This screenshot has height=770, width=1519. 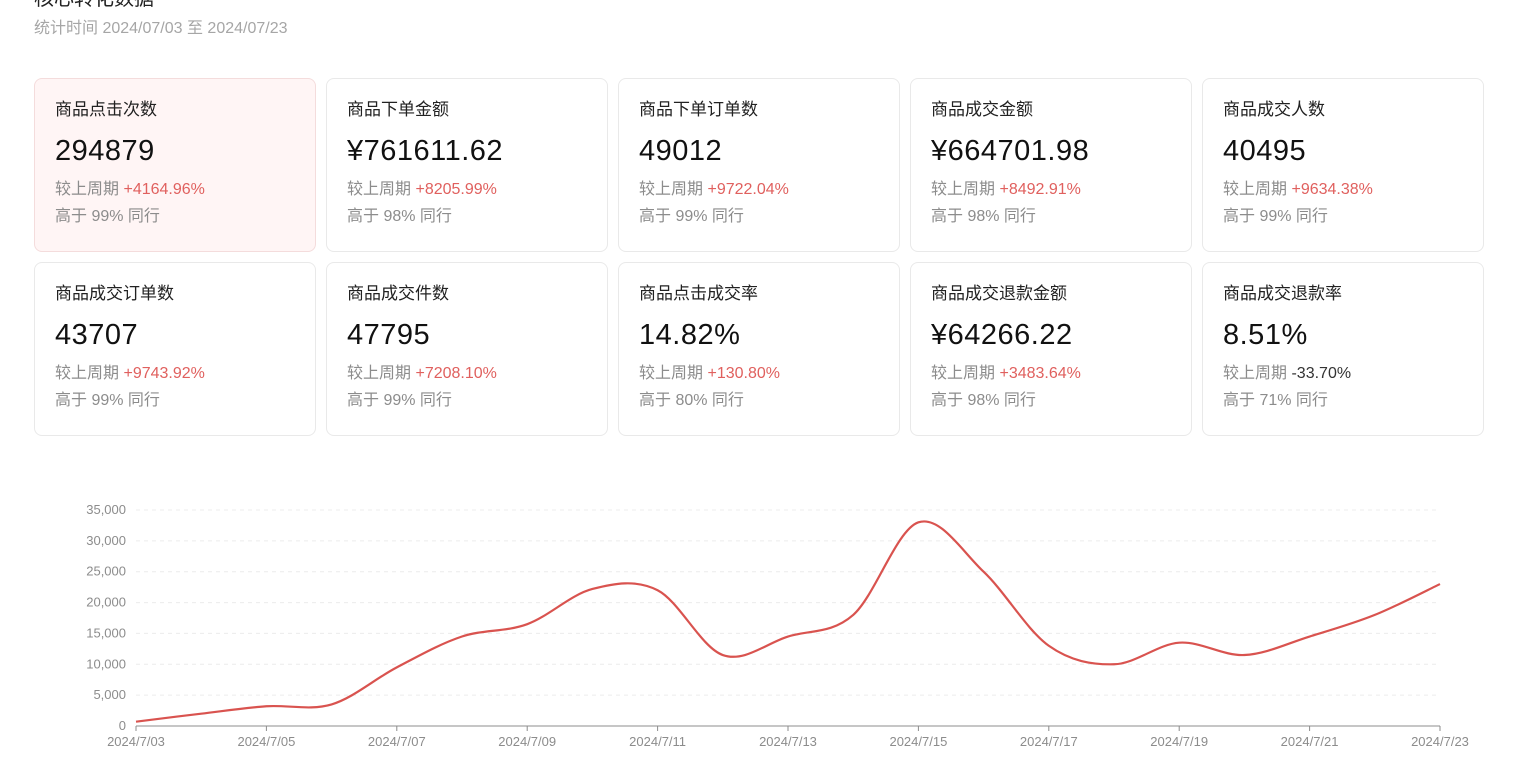 I want to click on x-tick-label: 2024/7/13, so click(x=788, y=741).